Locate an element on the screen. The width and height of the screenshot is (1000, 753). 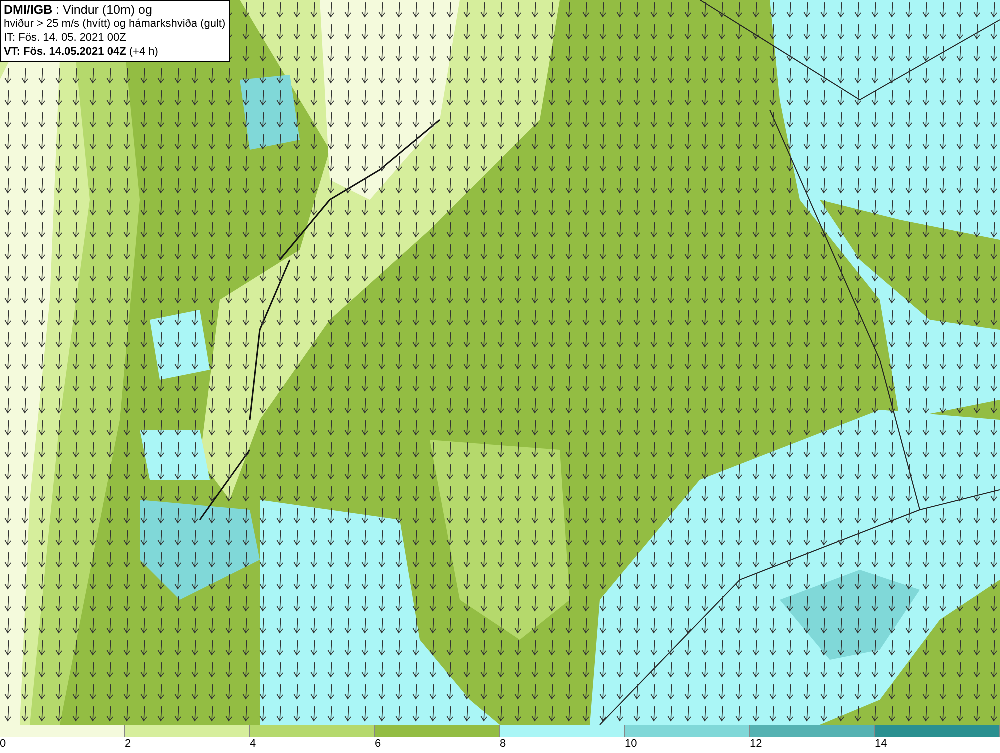
legend-label: 6 is located at coordinates (378, 744).